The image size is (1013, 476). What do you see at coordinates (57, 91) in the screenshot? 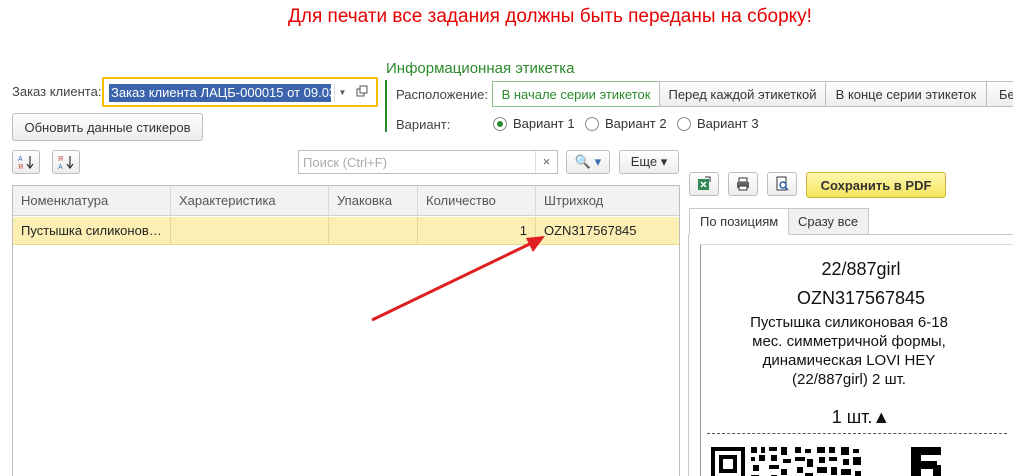
I see `order-label: Заказ клиента:` at bounding box center [57, 91].